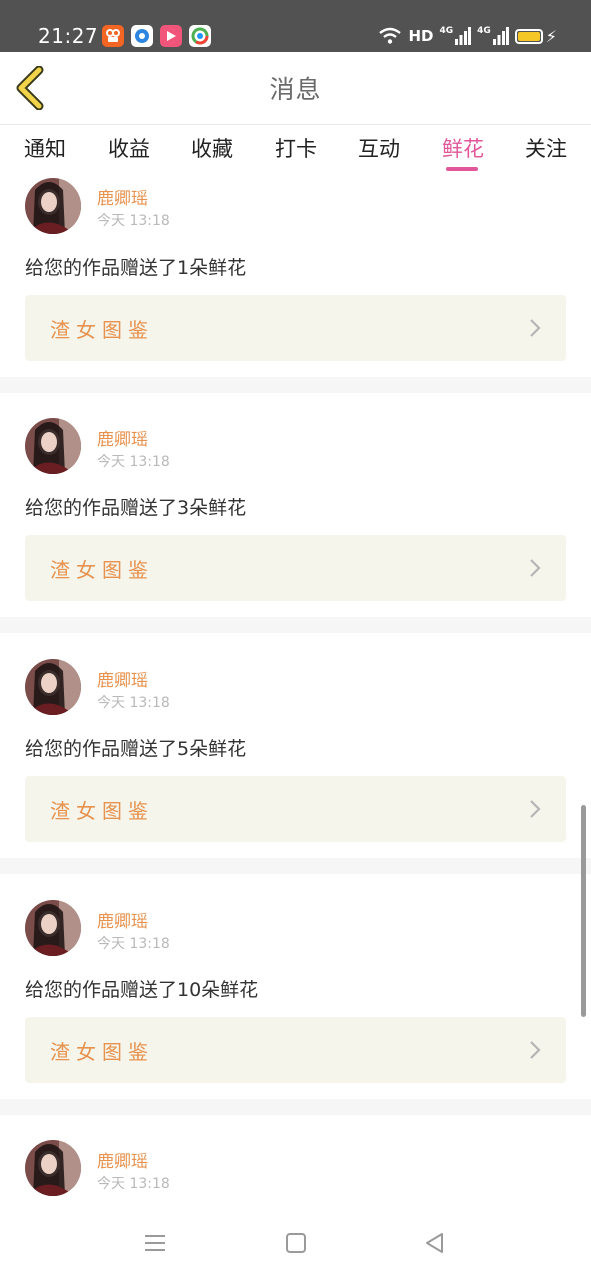  Describe the element at coordinates (446, 31) in the screenshot. I see `network-type-1: 4G` at that location.